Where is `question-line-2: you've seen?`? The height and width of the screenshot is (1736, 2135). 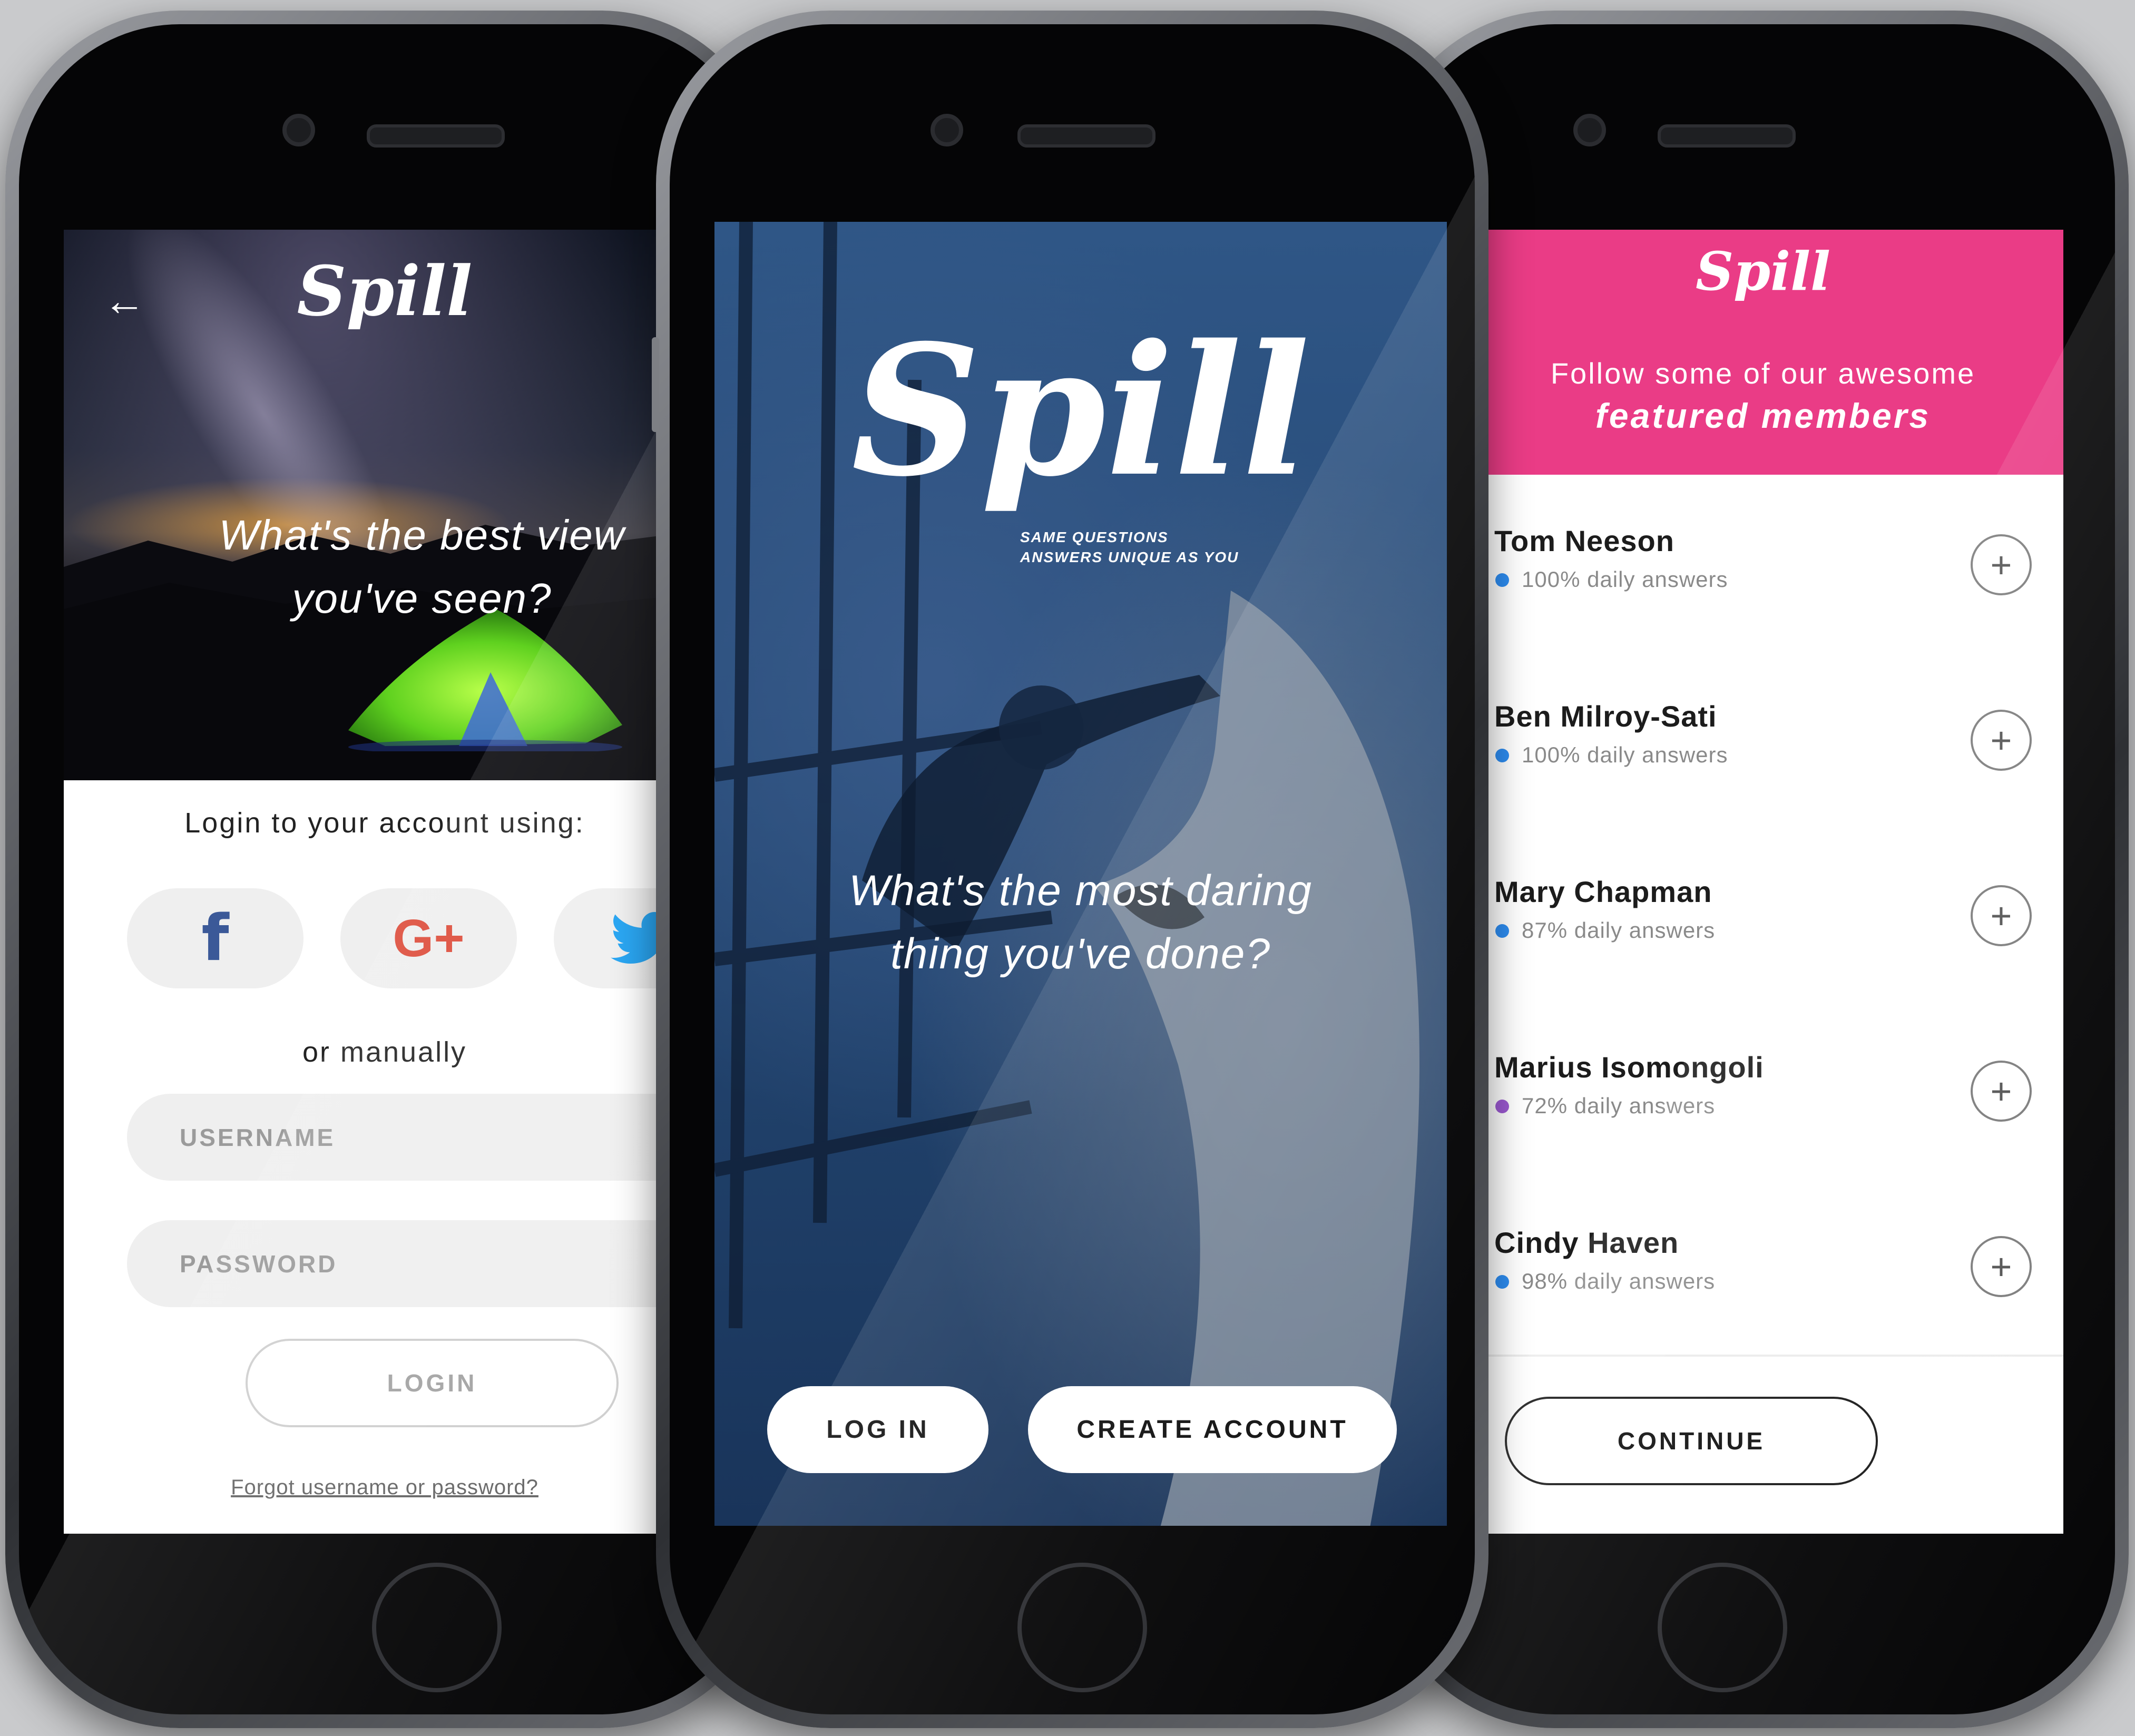
question-line-2: you've seen? is located at coordinates (422, 598).